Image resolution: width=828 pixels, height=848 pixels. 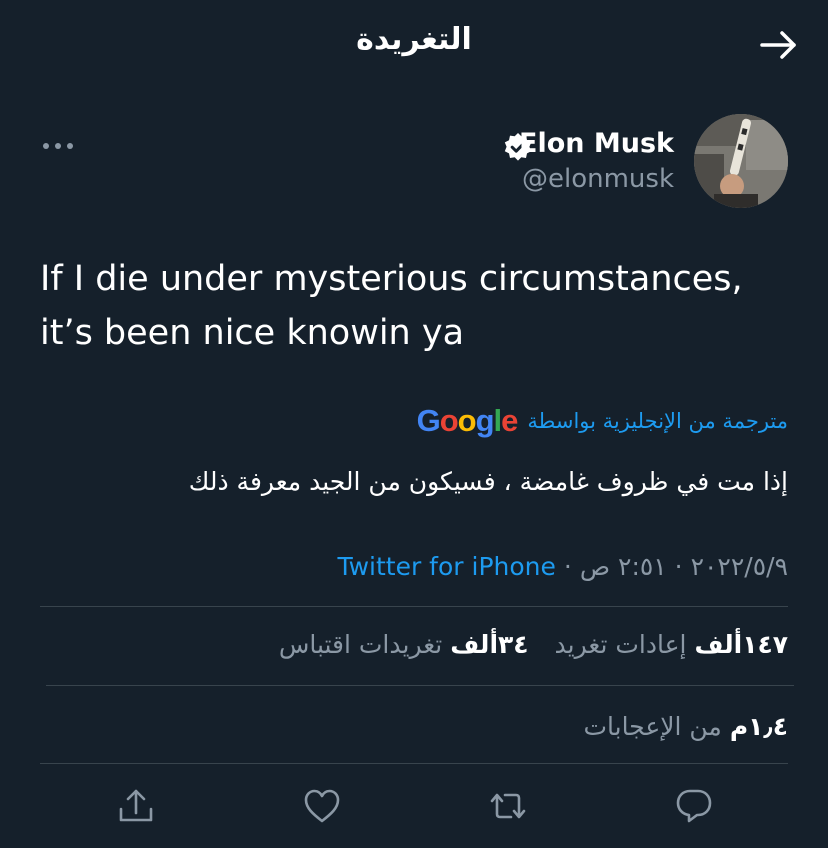 What do you see at coordinates (596, 143) in the screenshot?
I see `author-name: Elon Musk` at bounding box center [596, 143].